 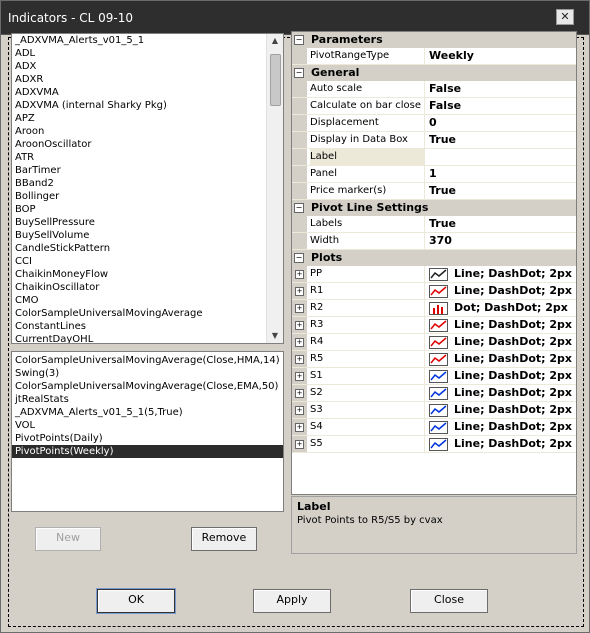 What do you see at coordinates (139, 53) in the screenshot?
I see `available-indicator-item: ADL` at bounding box center [139, 53].